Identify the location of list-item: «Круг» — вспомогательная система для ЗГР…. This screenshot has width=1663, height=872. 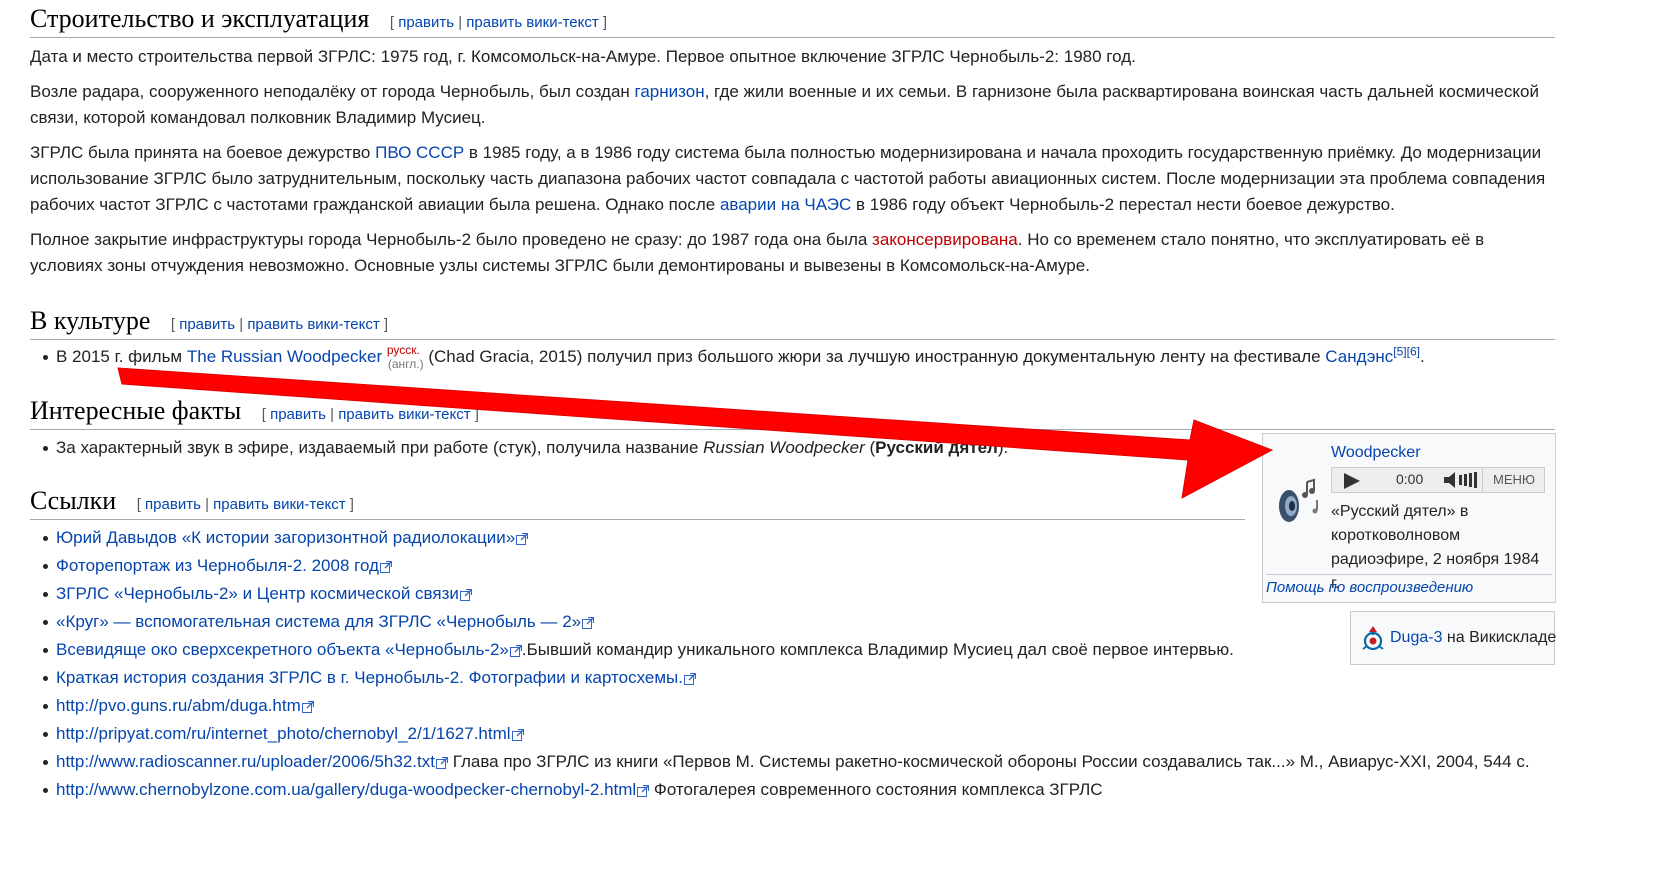
(792, 622).